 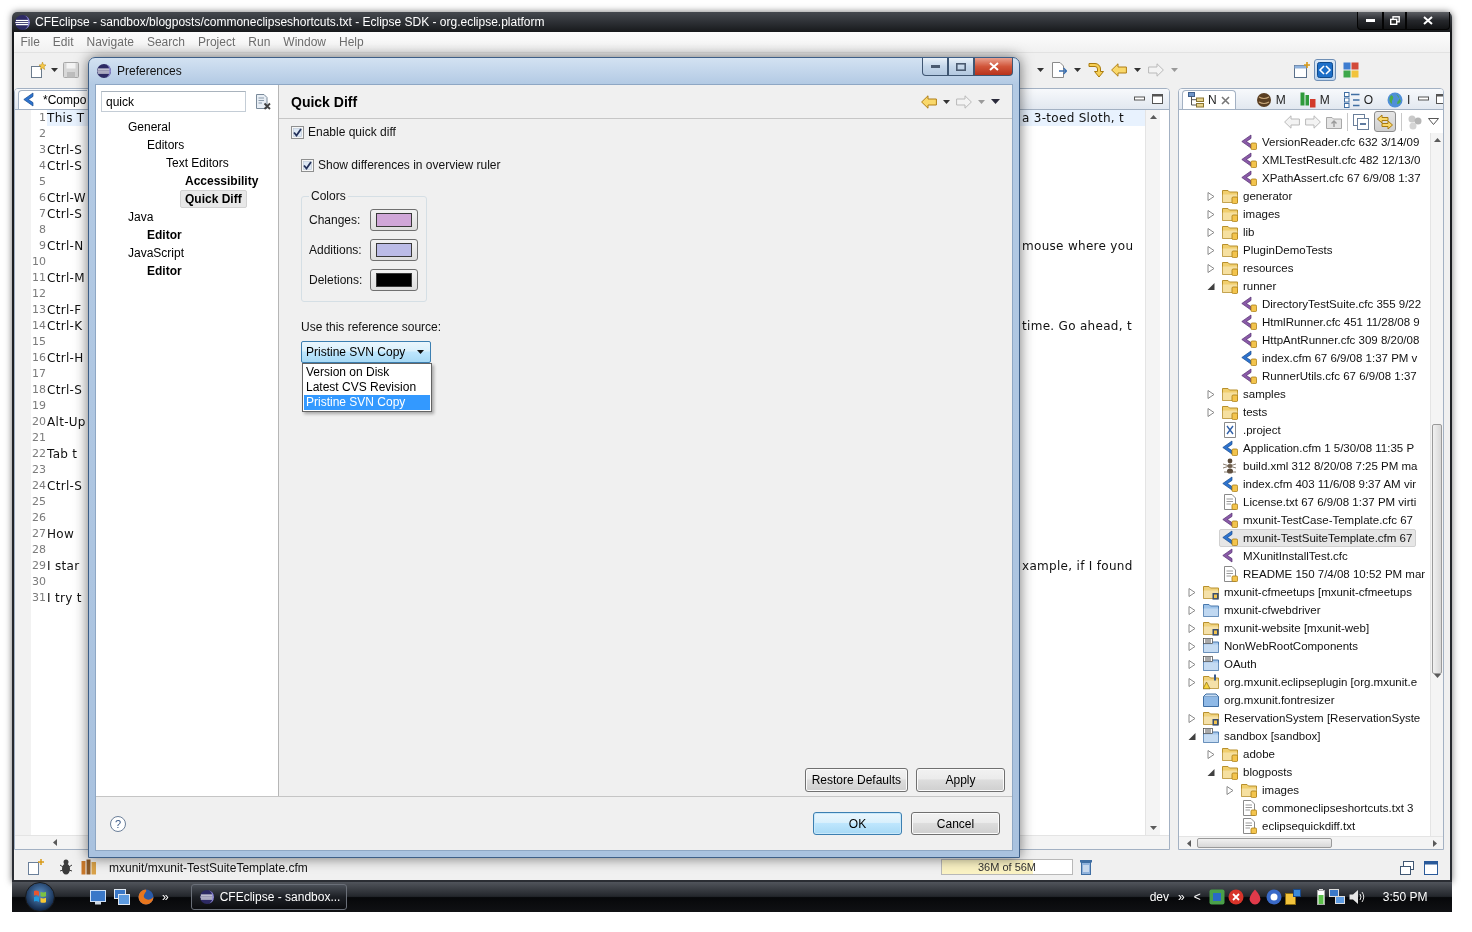 I want to click on volume-icon, so click(x=1356, y=897).